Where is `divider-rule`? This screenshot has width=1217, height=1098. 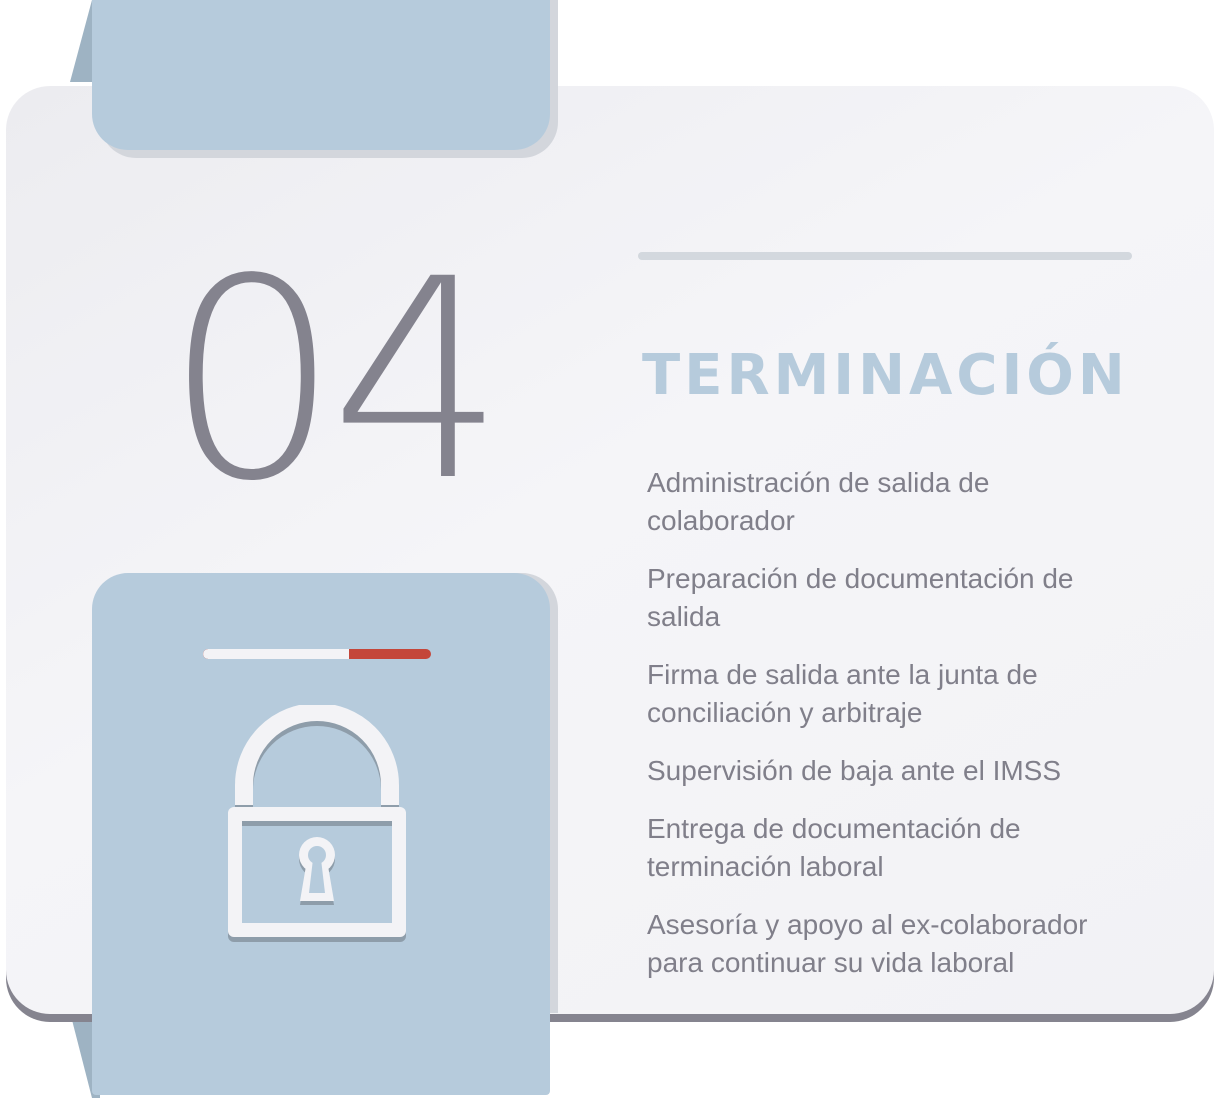 divider-rule is located at coordinates (885, 256).